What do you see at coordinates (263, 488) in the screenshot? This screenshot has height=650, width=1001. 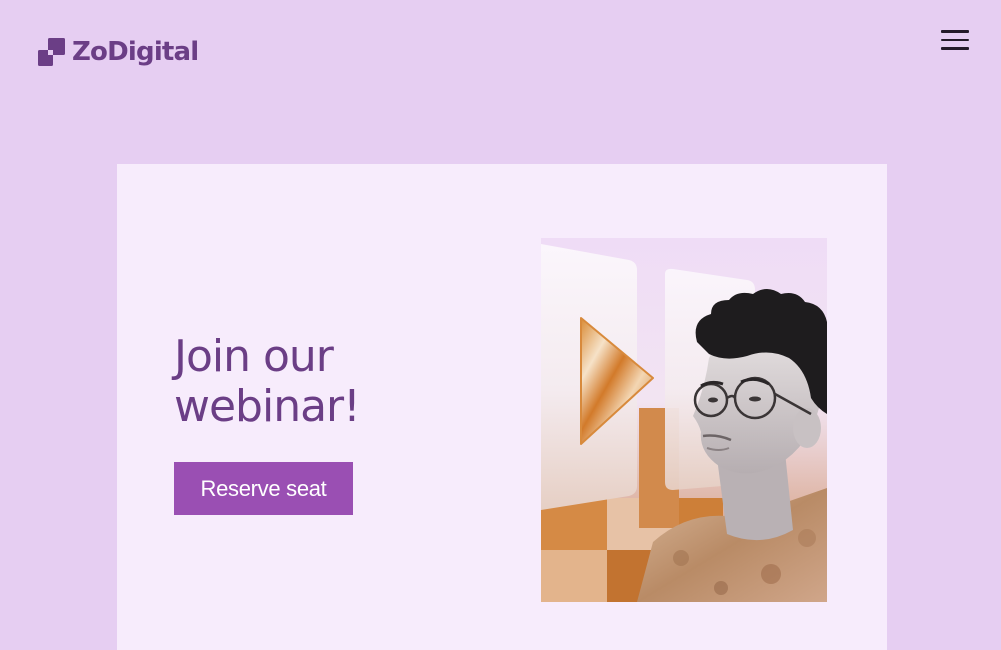 I see `reserve-seat-button: Reserve seat` at bounding box center [263, 488].